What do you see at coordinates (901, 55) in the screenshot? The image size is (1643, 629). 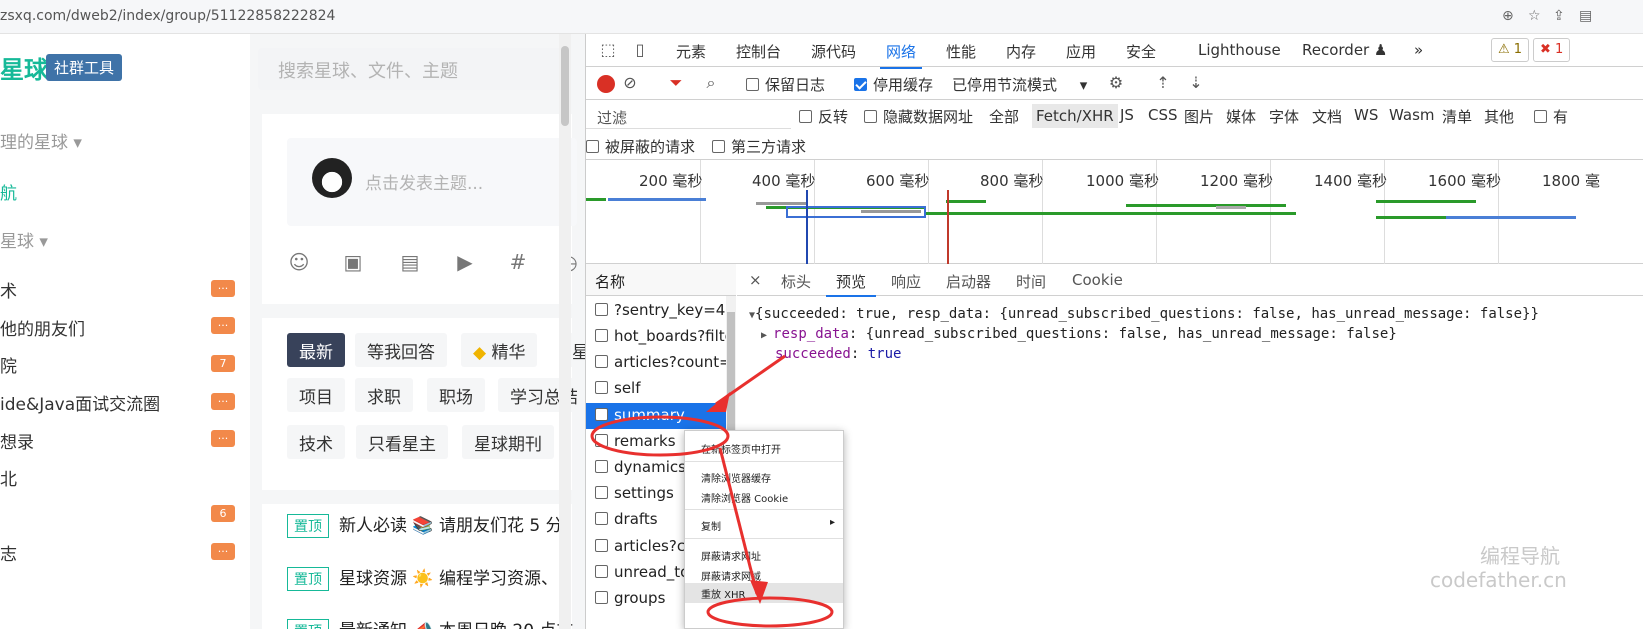 I see `tab-network: 网络` at bounding box center [901, 55].